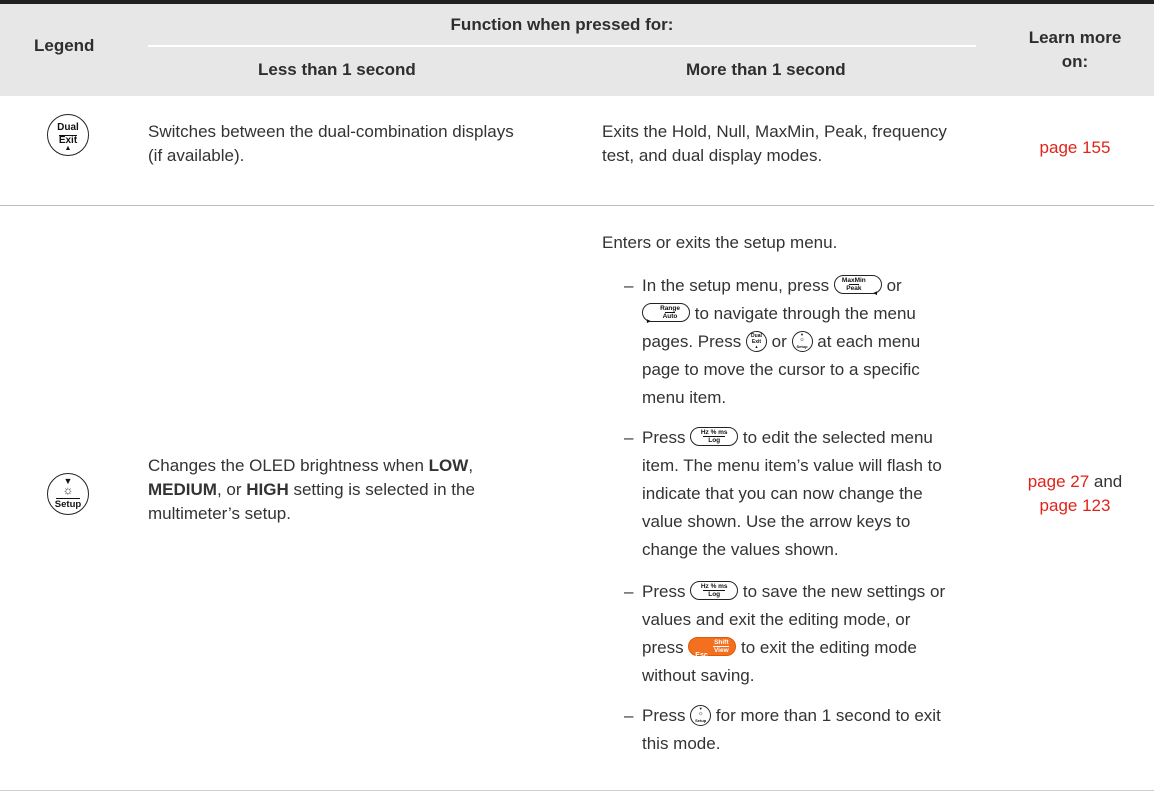 The height and width of the screenshot is (795, 1154). I want to click on key-bottom-label: Auto, so click(670, 316).